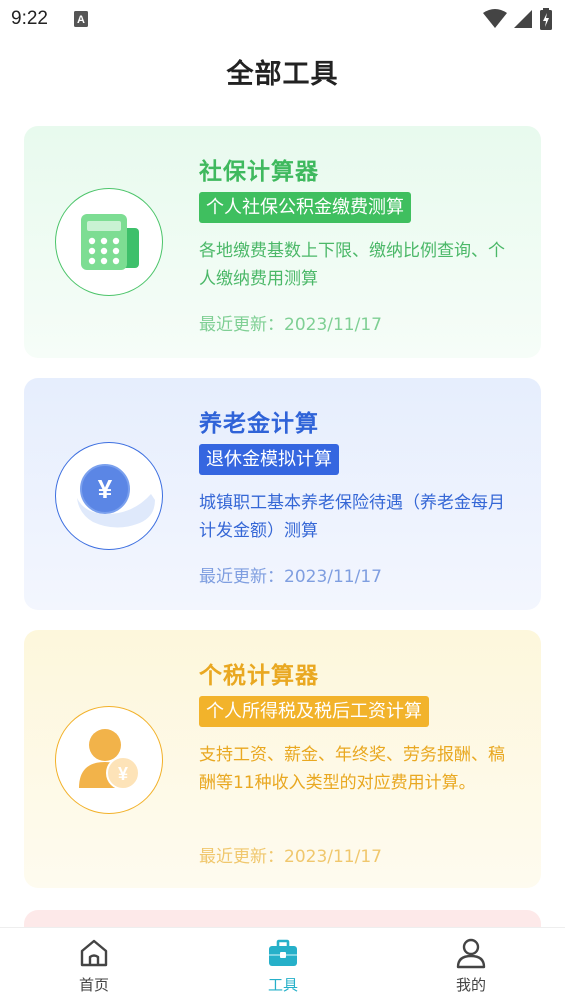  I want to click on notification-a-icon: A, so click(81, 19).